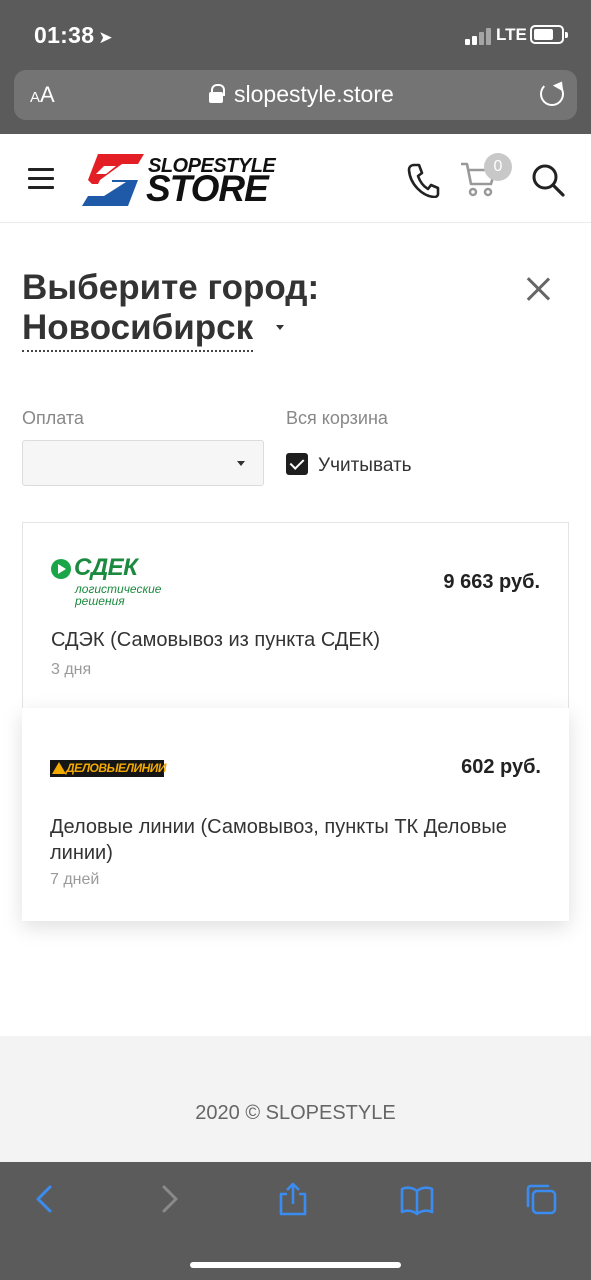  I want to click on cdek-logo: СДЕК логистические решения, so click(111, 581).